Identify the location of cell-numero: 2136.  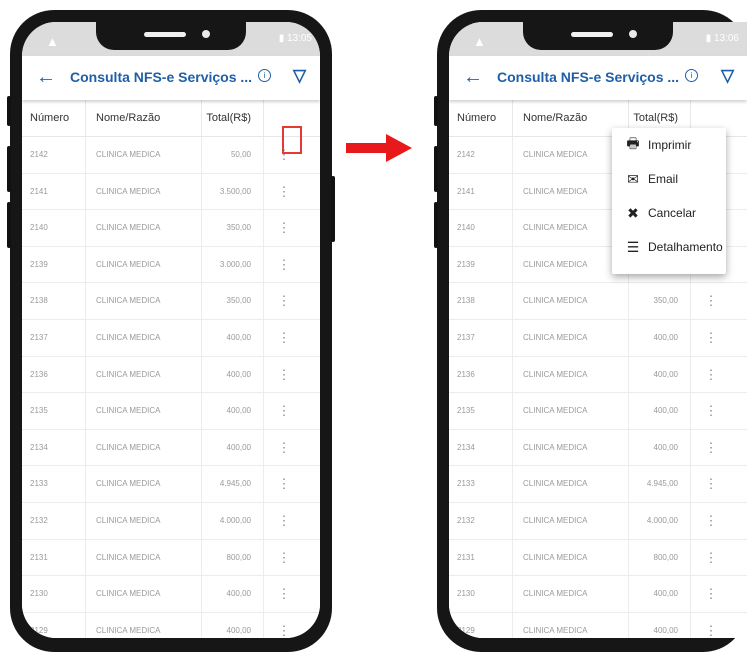
(481, 374).